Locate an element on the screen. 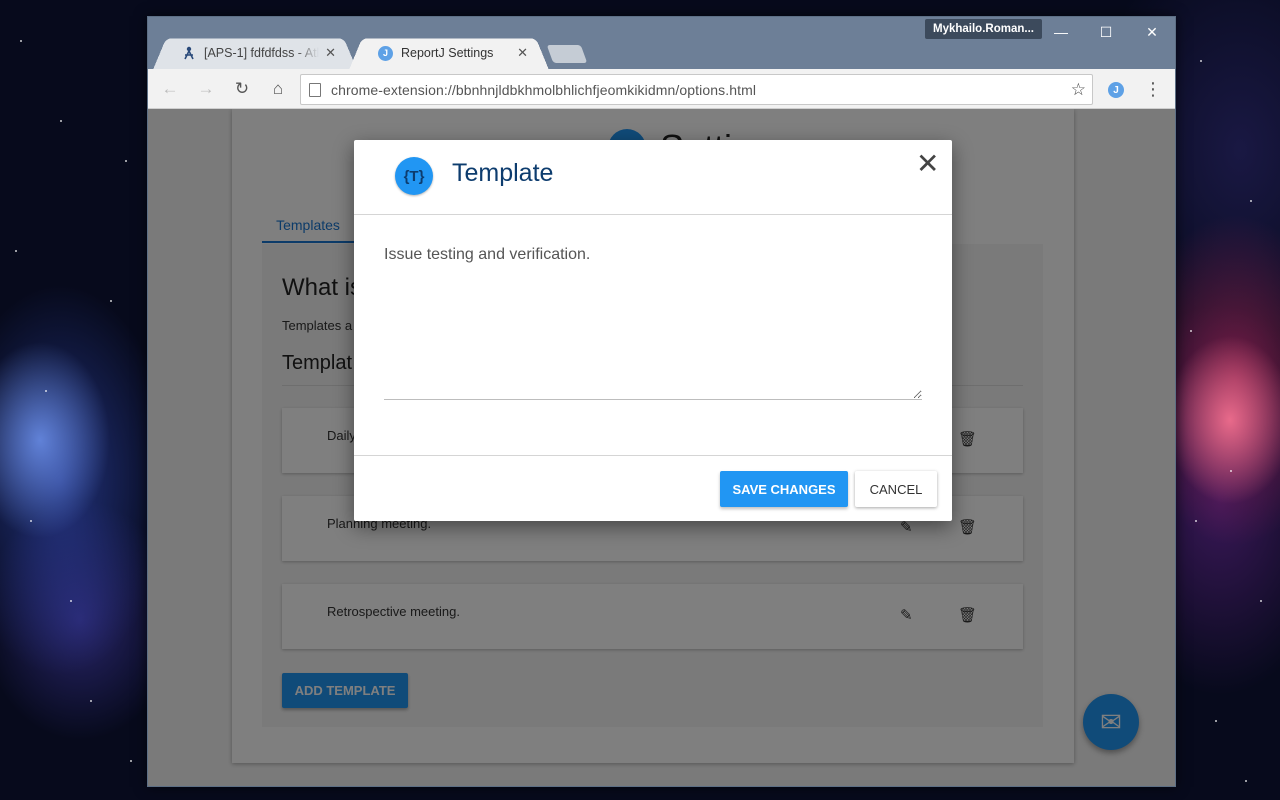 This screenshot has width=1280, height=800. maximize-icon: ☐ is located at coordinates (1106, 32).